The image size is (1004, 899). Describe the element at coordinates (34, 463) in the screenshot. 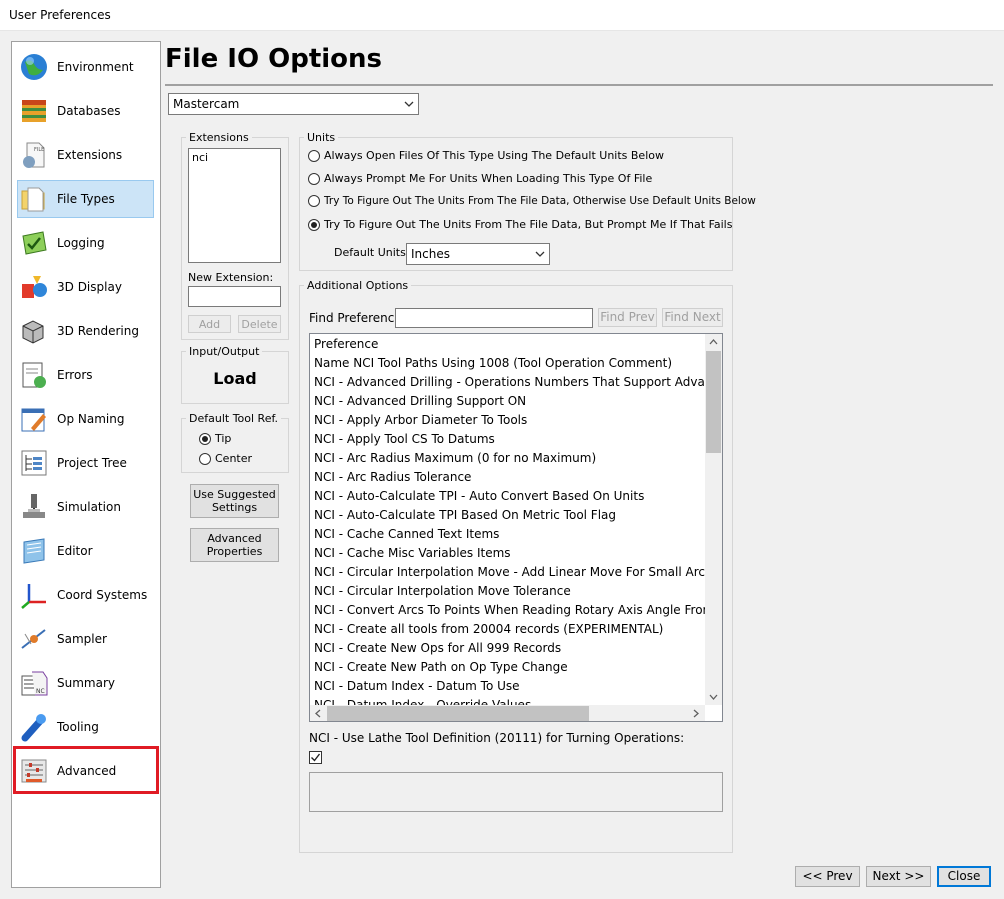

I see `project-tree-icon` at that location.